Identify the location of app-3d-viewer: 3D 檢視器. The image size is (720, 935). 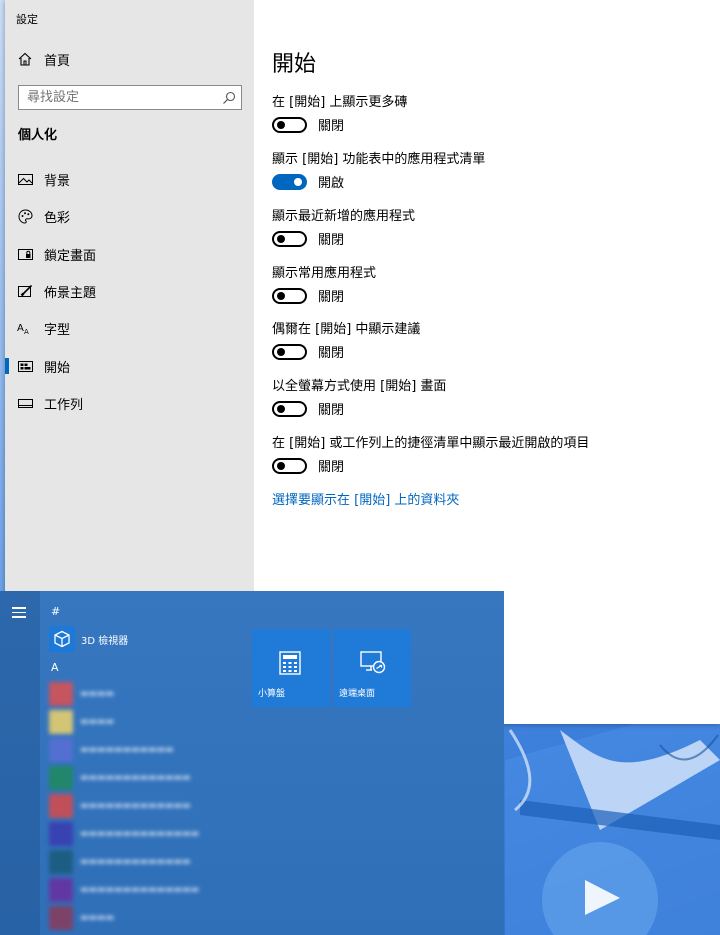
(88, 639).